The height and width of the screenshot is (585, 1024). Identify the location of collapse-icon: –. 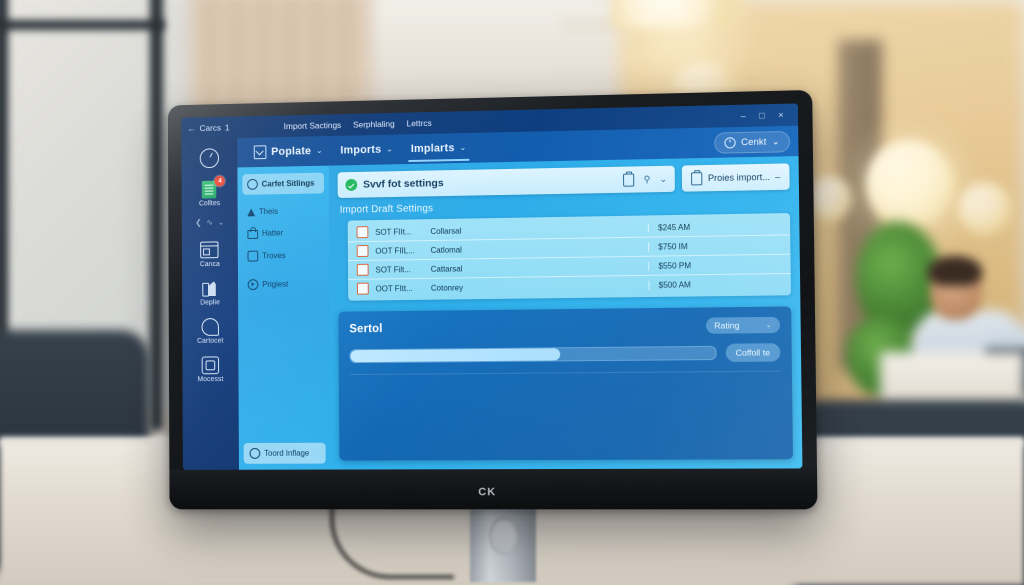
(778, 176).